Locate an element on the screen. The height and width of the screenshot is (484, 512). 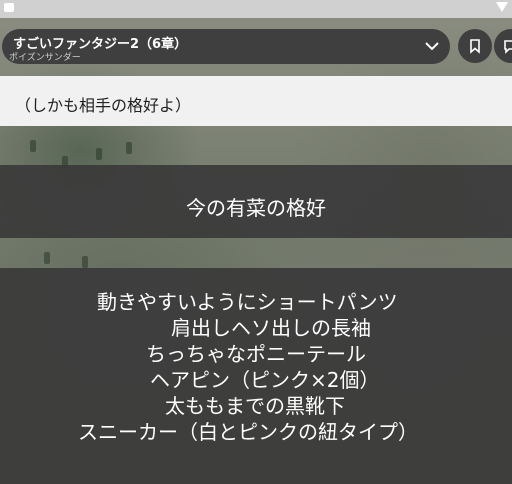
bookmark-button is located at coordinates (475, 46).